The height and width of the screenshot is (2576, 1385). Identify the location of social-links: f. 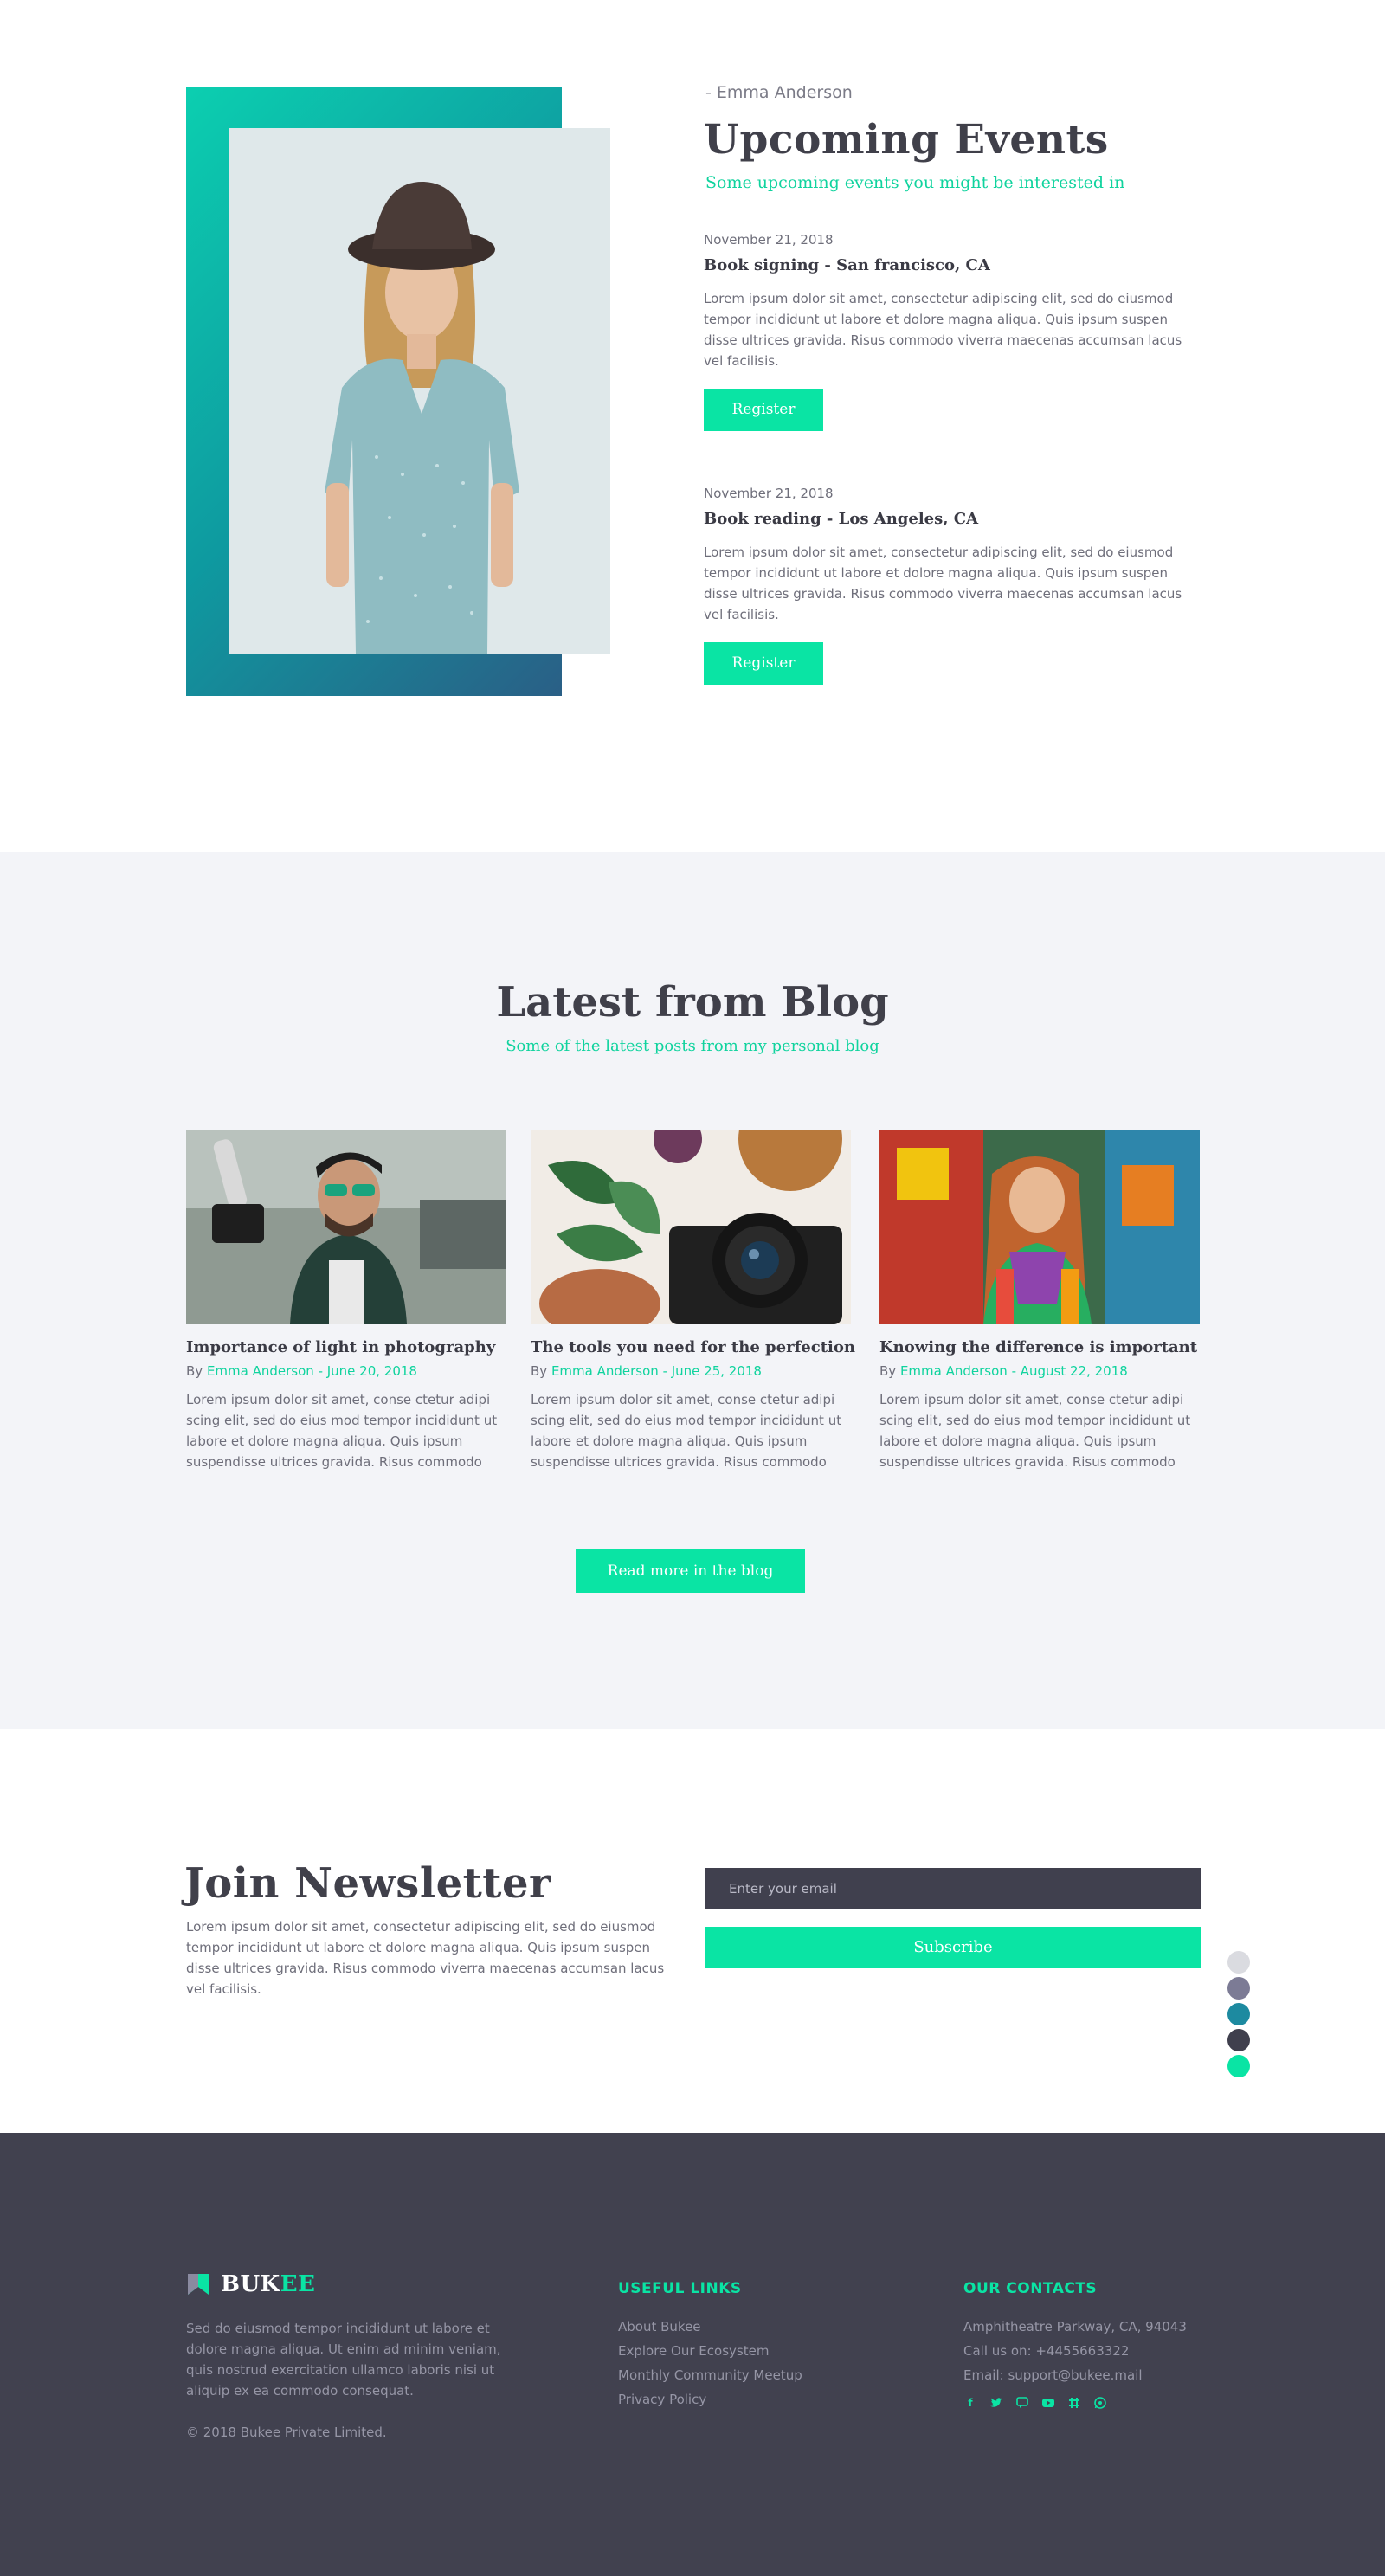
(1075, 2403).